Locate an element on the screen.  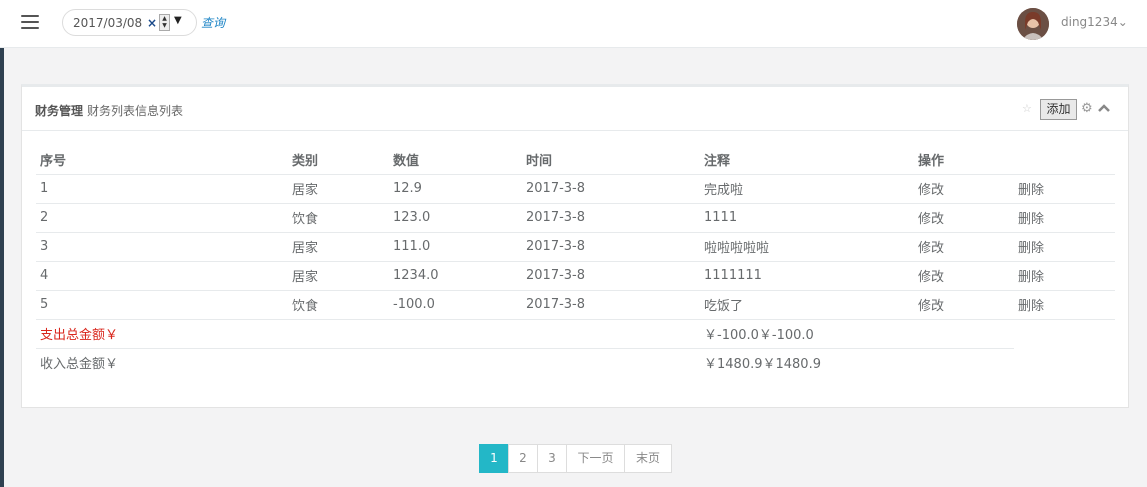
cell-value: -100.0 is located at coordinates (455, 305).